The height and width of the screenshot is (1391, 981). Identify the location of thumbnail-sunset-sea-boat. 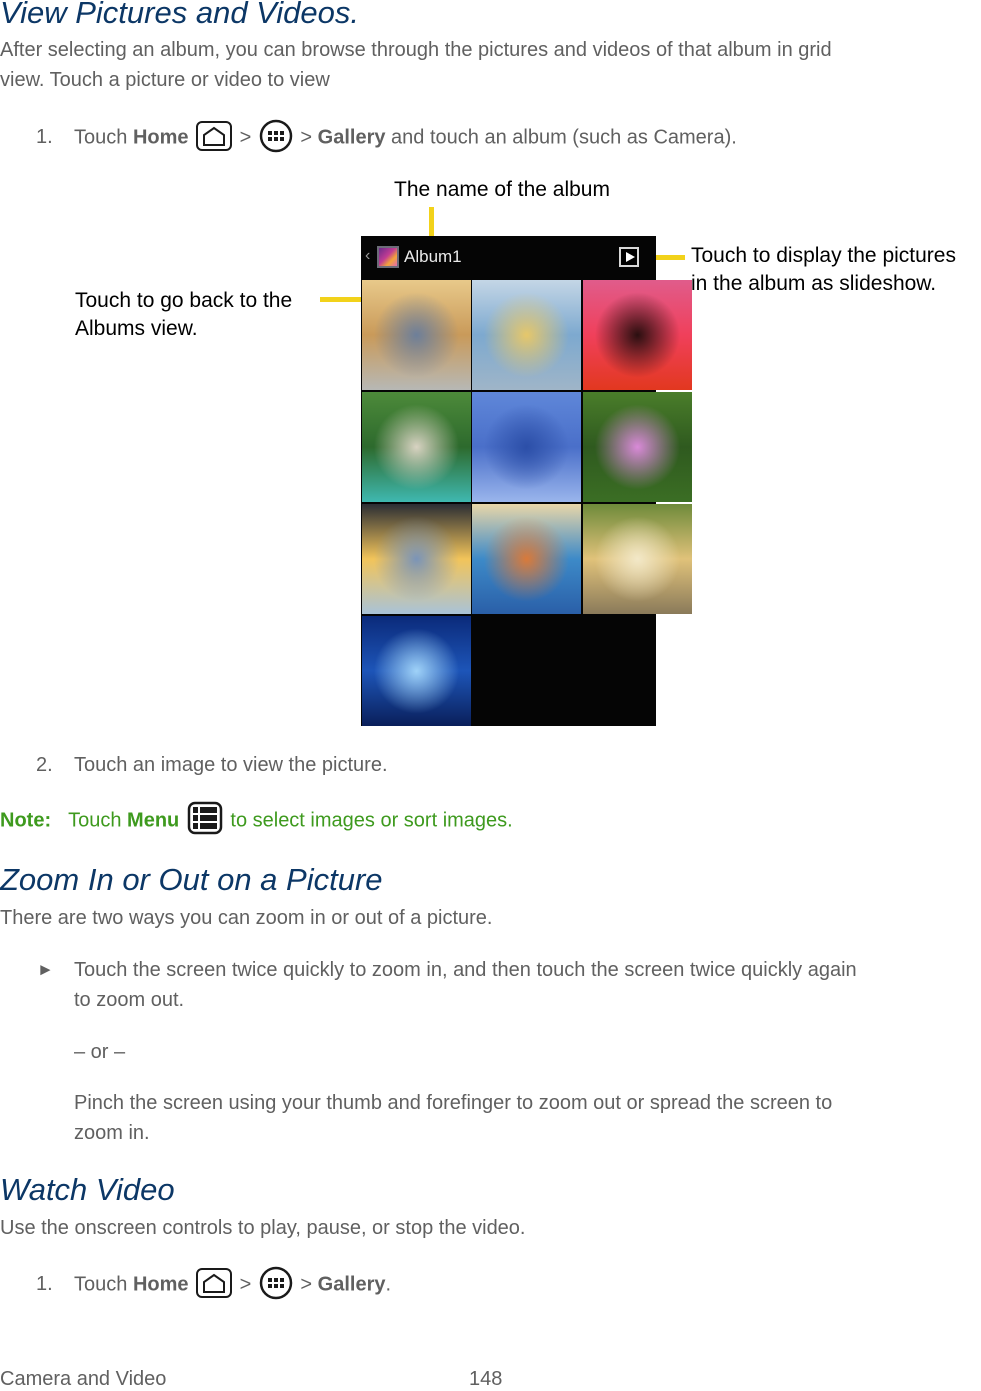
(416, 335).